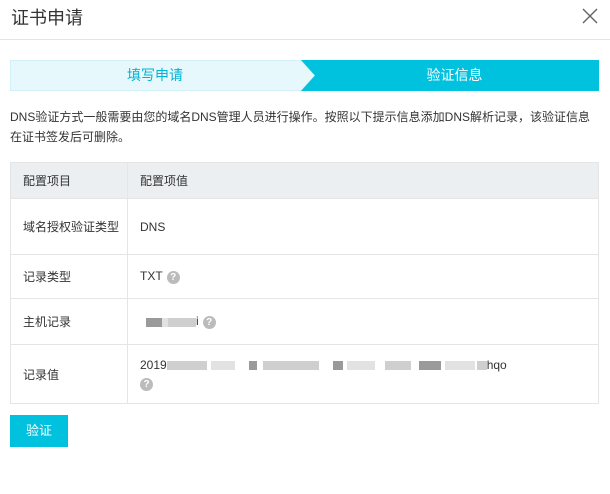 The image size is (610, 494). What do you see at coordinates (197, 321) in the screenshot?
I see `row-value: i` at bounding box center [197, 321].